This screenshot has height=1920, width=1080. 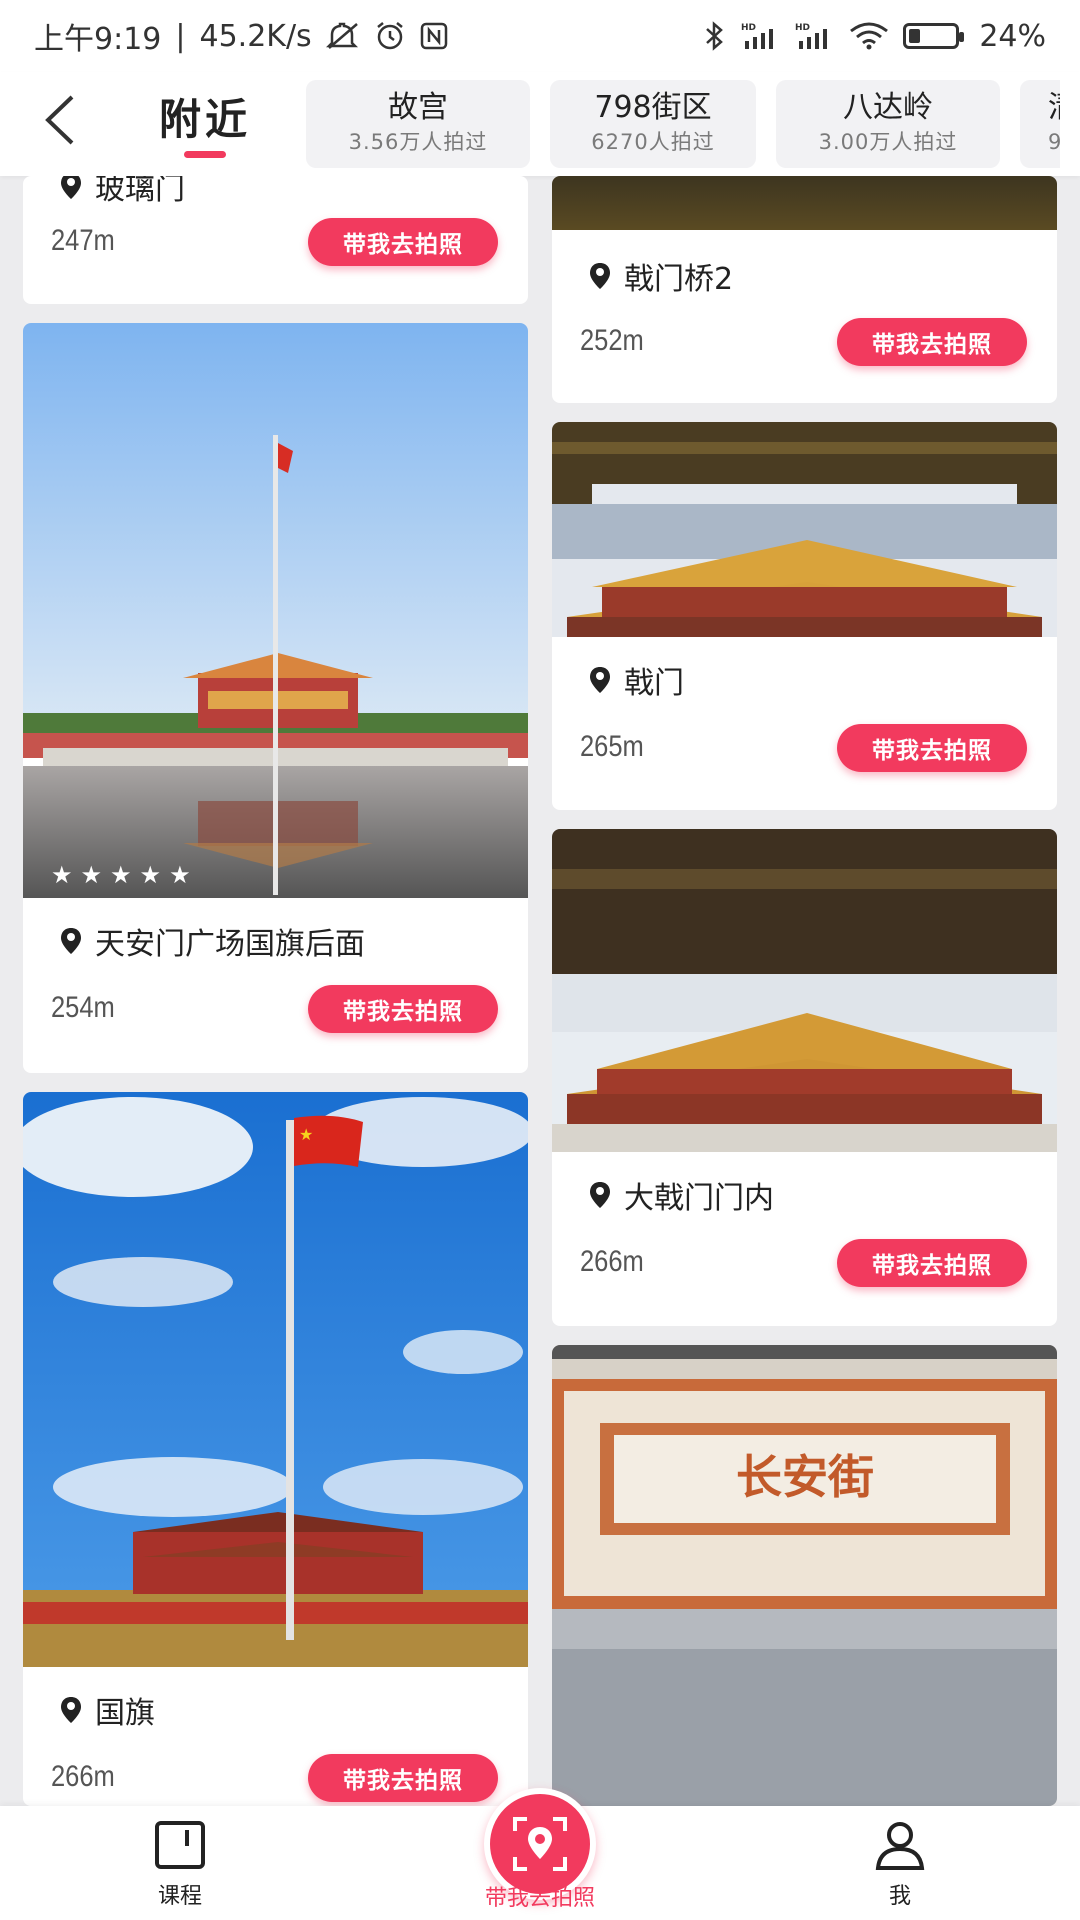 I want to click on location-name: 国旗, so click(x=125, y=1713).